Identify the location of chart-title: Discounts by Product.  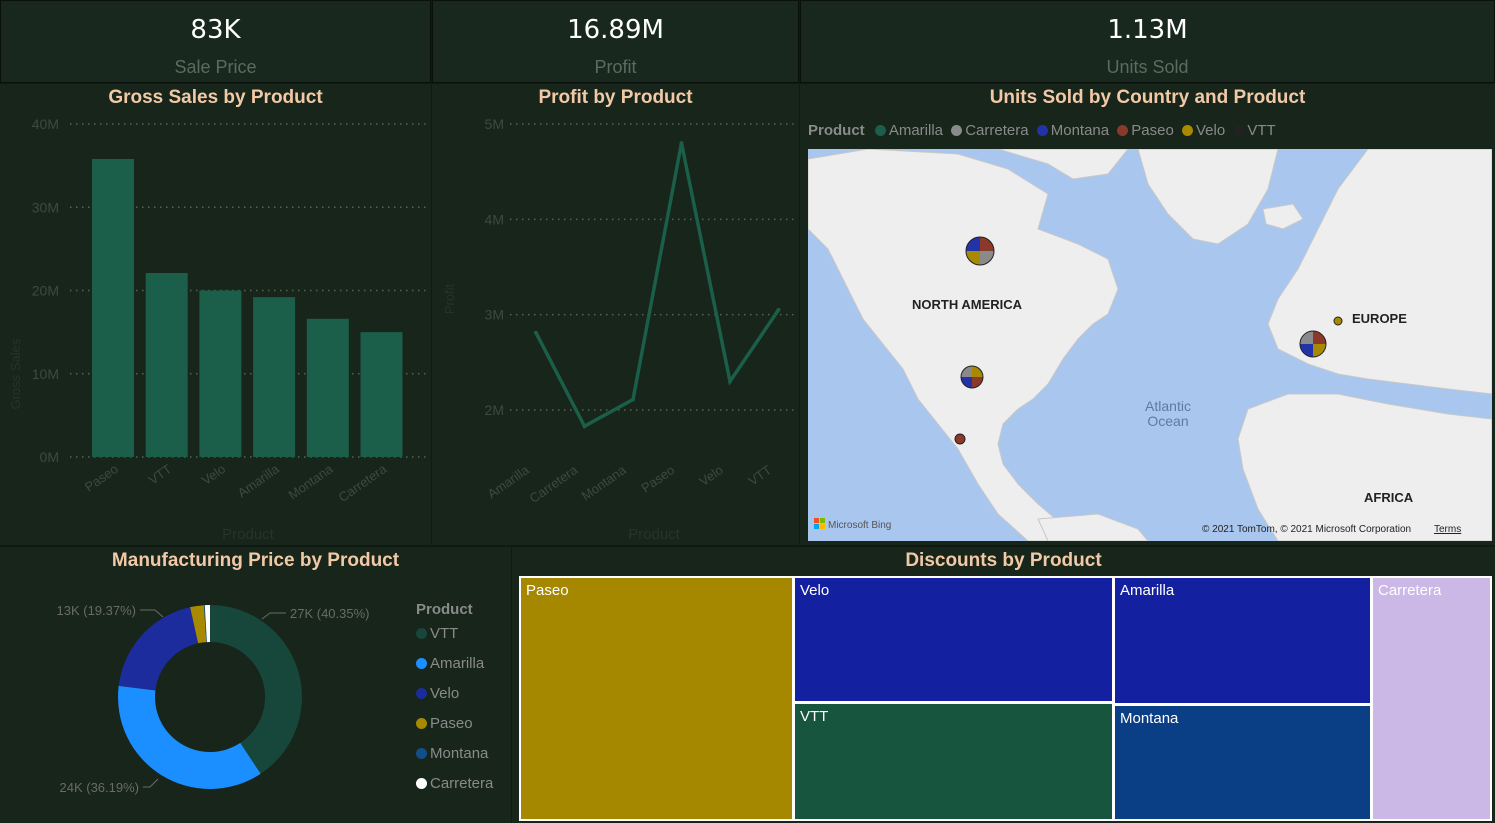
(1003, 560).